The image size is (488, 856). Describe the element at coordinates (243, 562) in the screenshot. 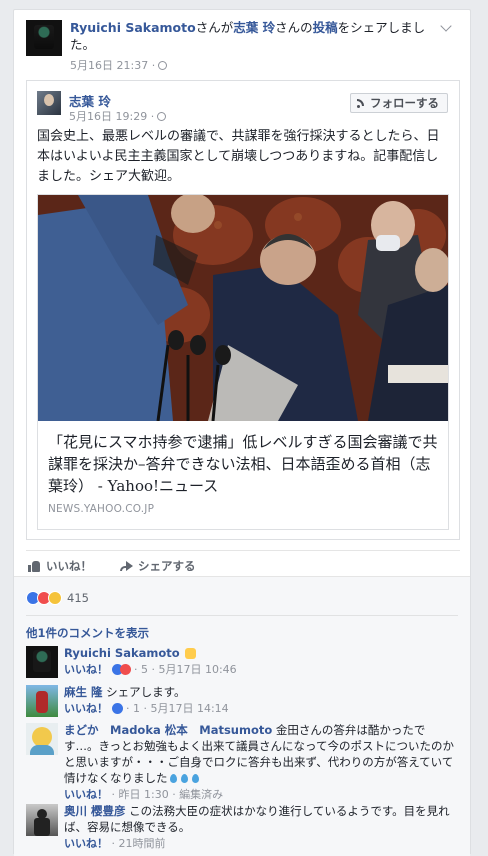

I see `action-bar: いいね！ シェアする` at that location.